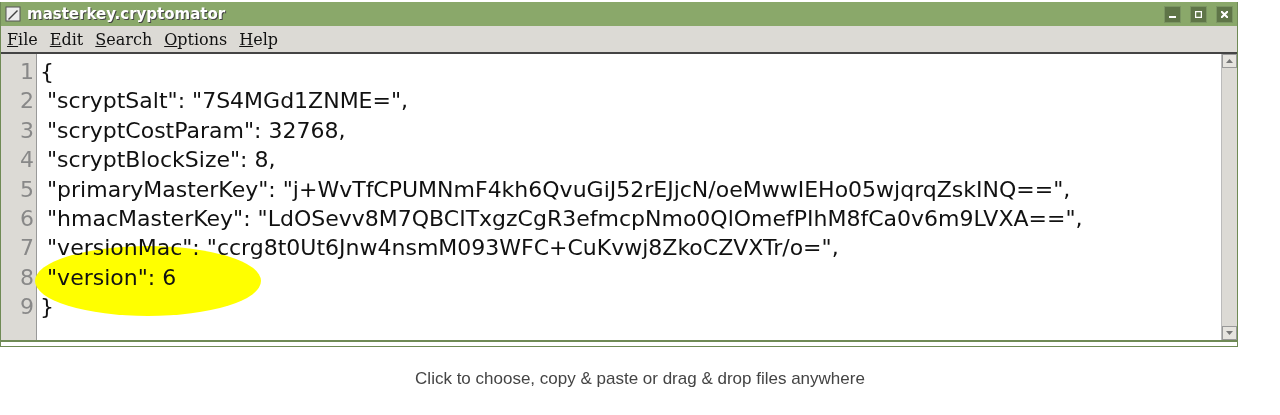  Describe the element at coordinates (22, 39) in the screenshot. I see `menu-item: File` at that location.